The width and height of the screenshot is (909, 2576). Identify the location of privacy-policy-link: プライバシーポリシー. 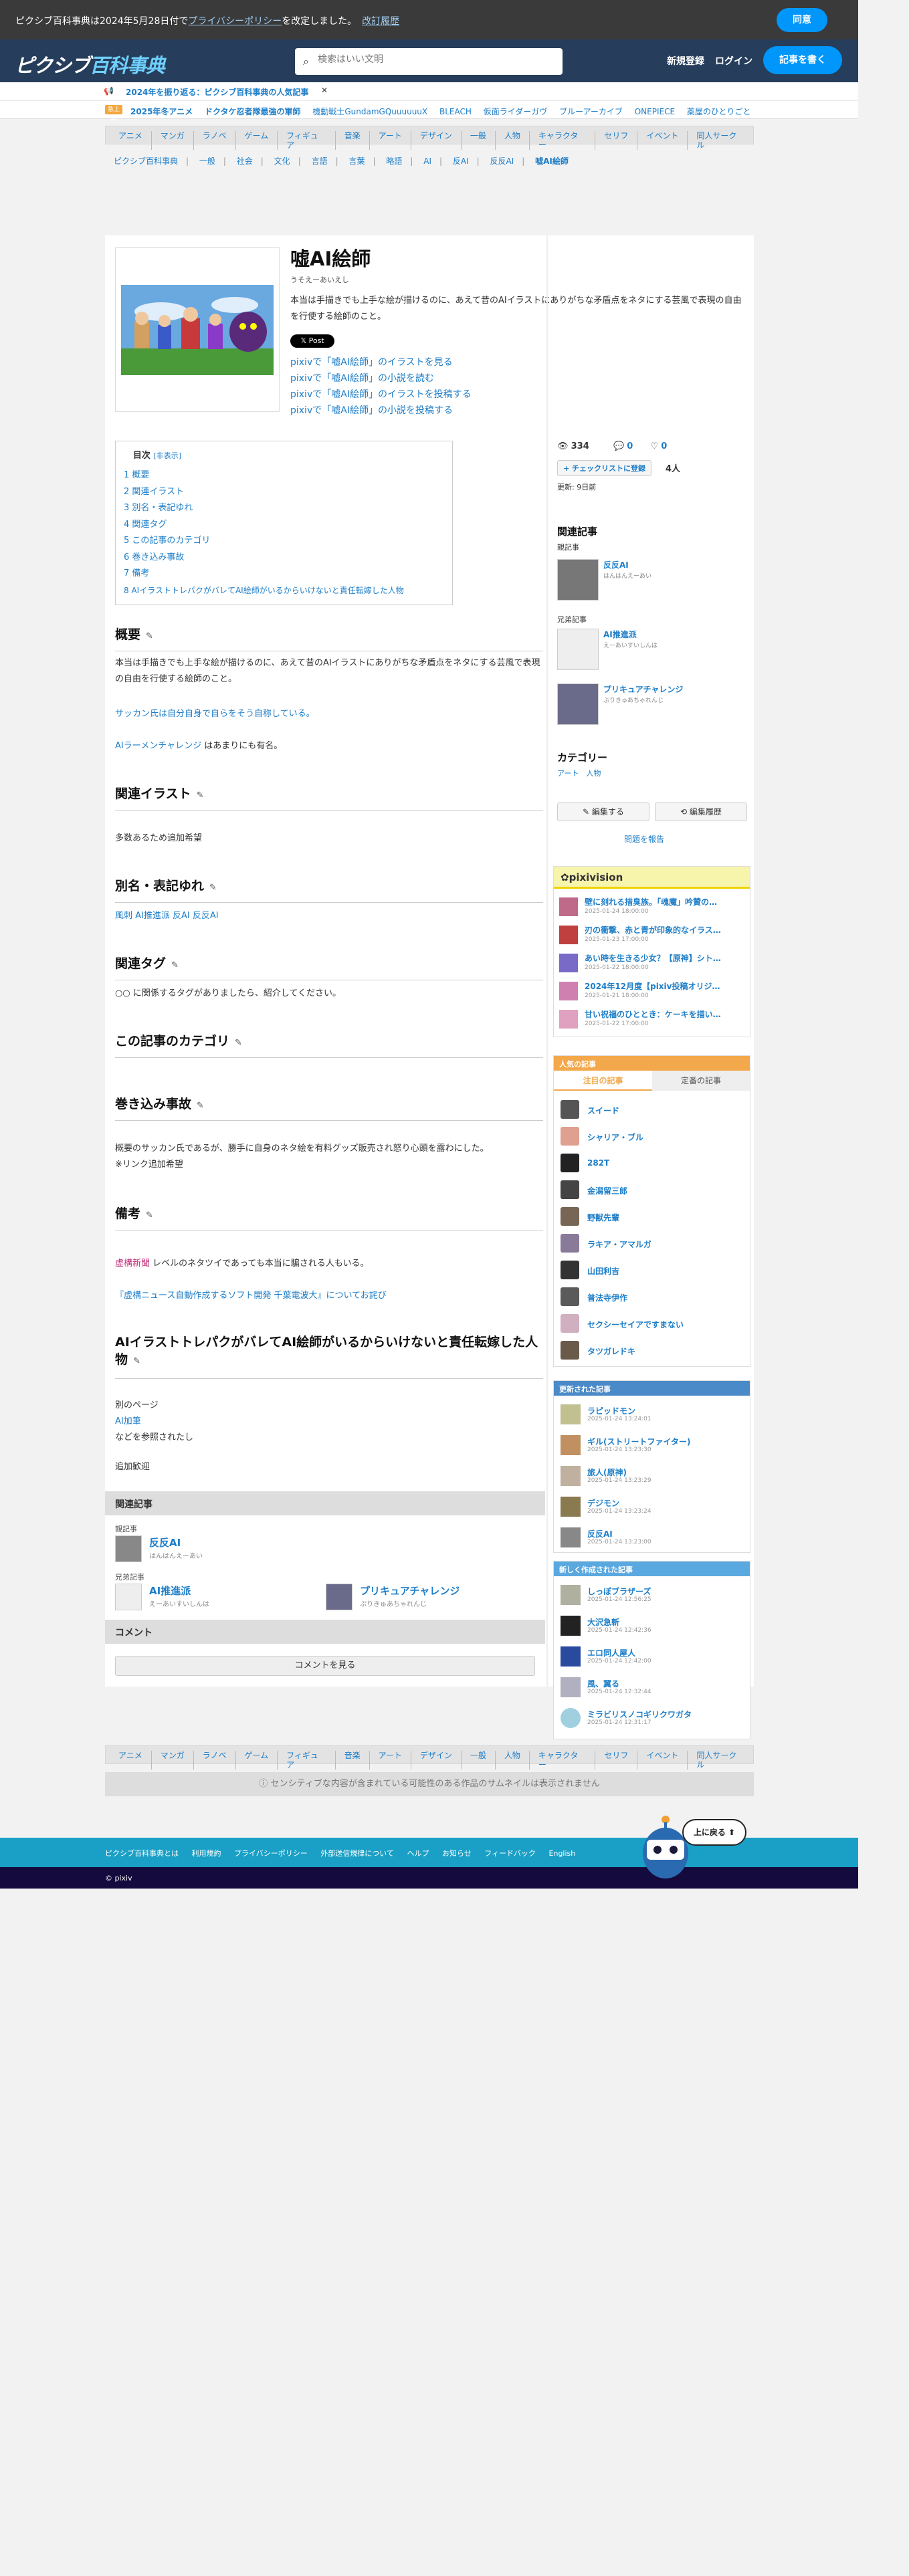
(235, 21).